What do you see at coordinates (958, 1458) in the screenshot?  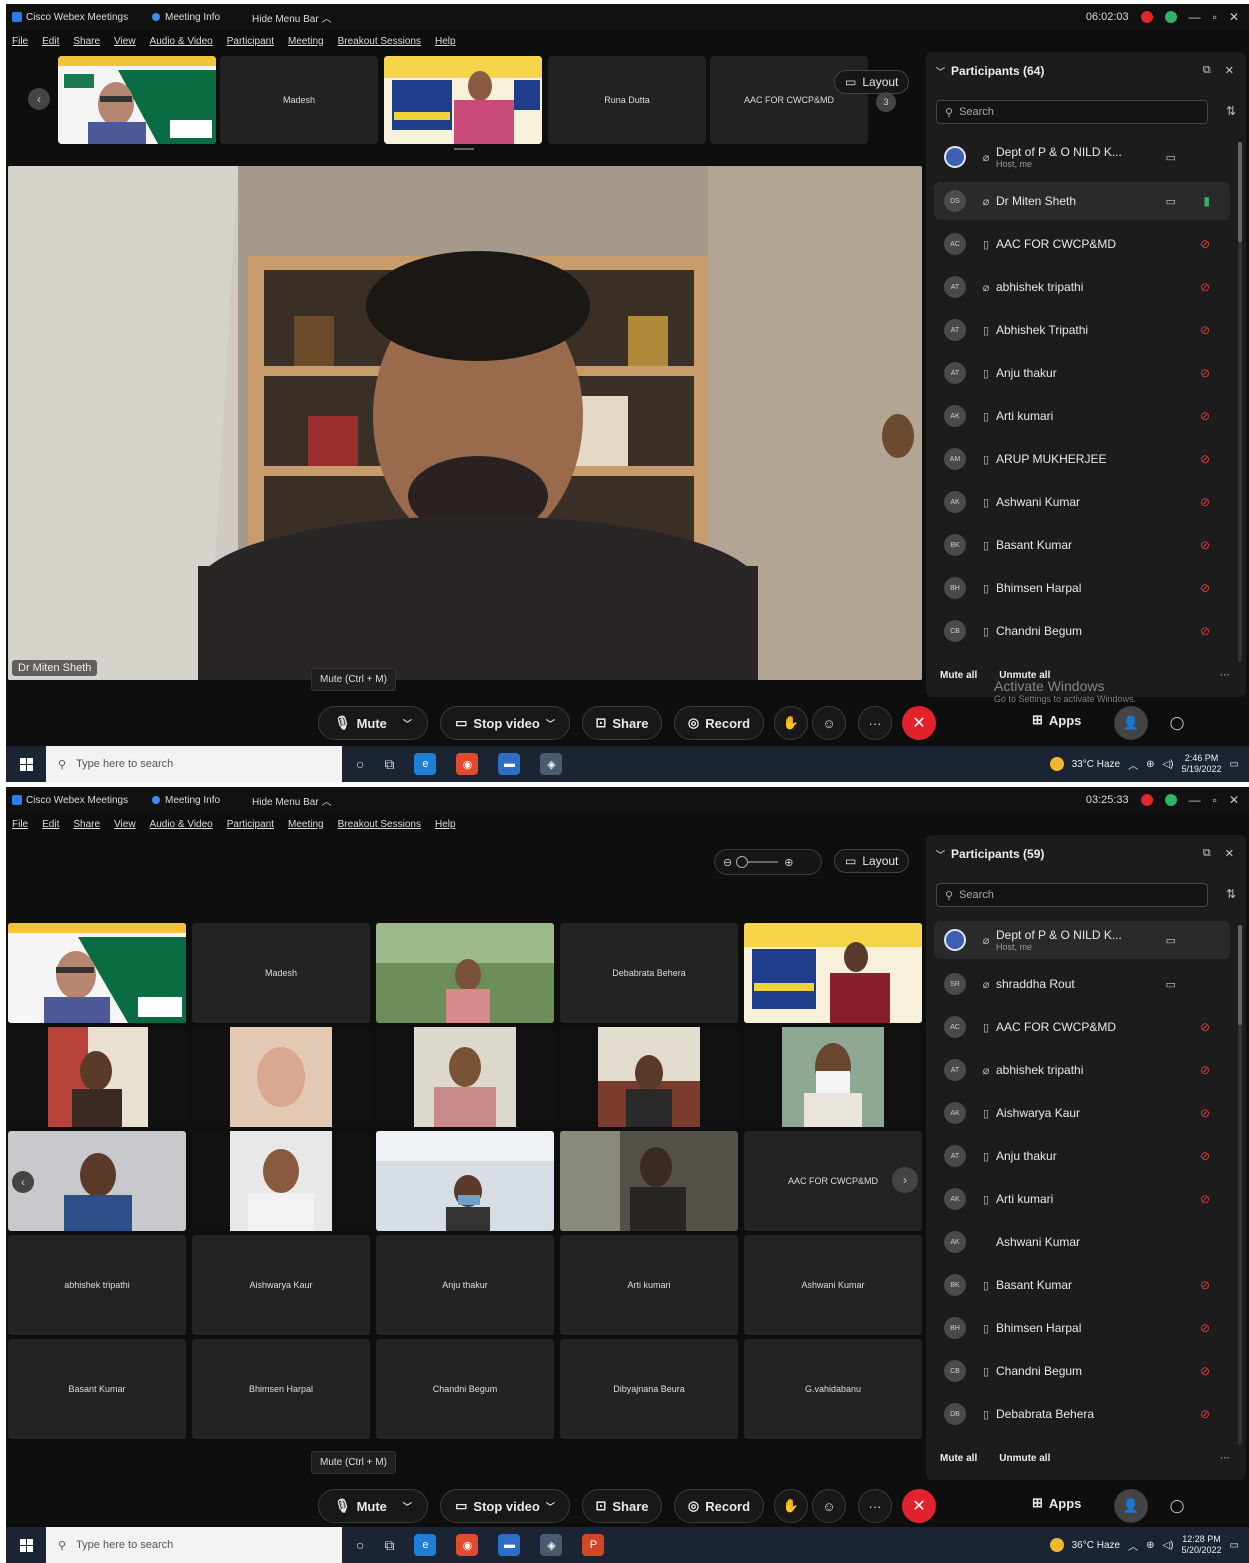 I see `mute-all-button: Mute all` at bounding box center [958, 1458].